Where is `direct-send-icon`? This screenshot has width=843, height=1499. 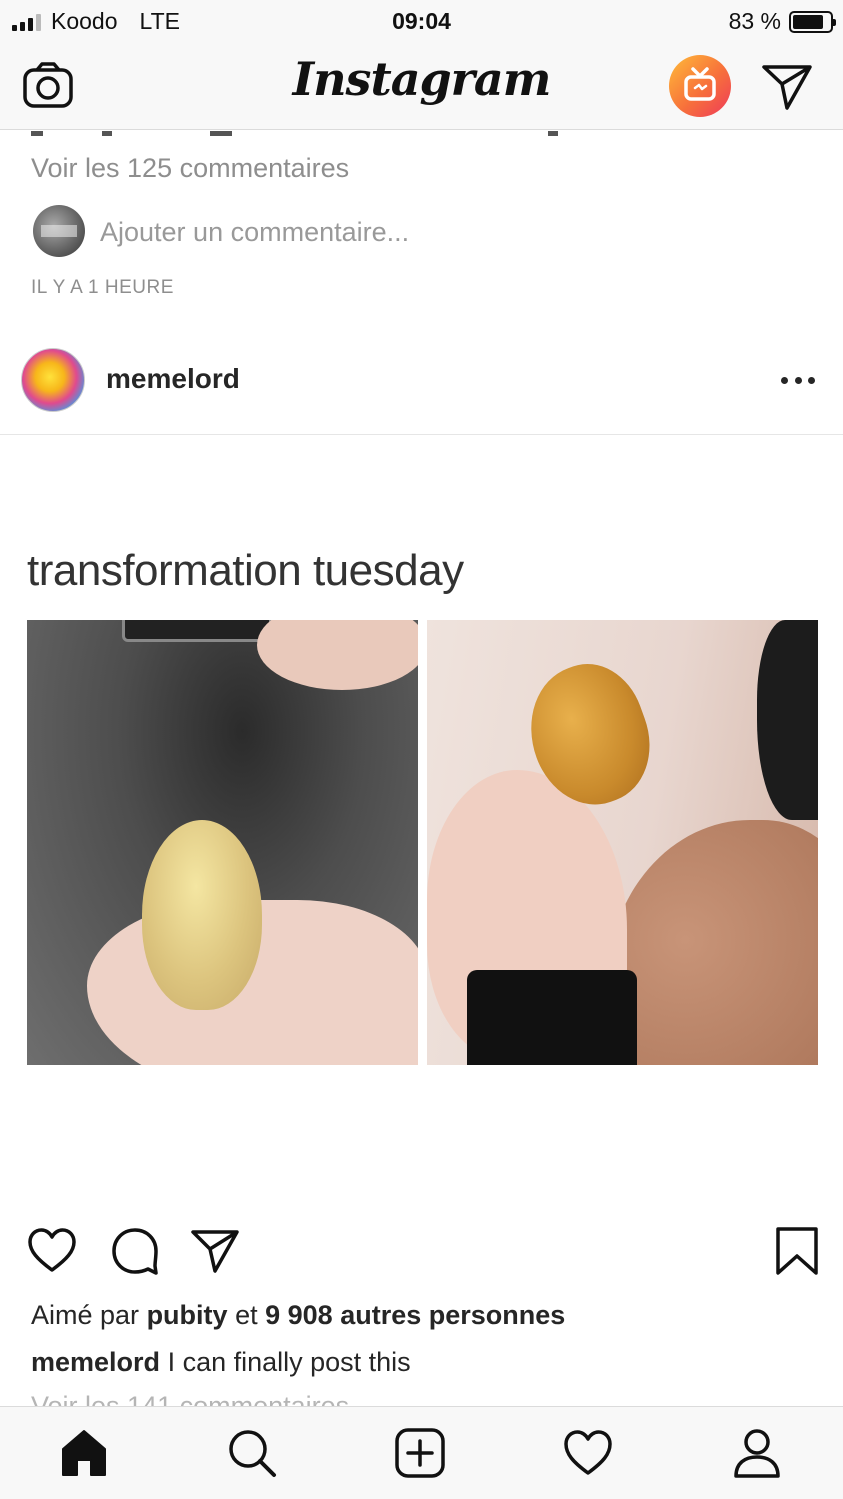 direct-send-icon is located at coordinates (787, 87).